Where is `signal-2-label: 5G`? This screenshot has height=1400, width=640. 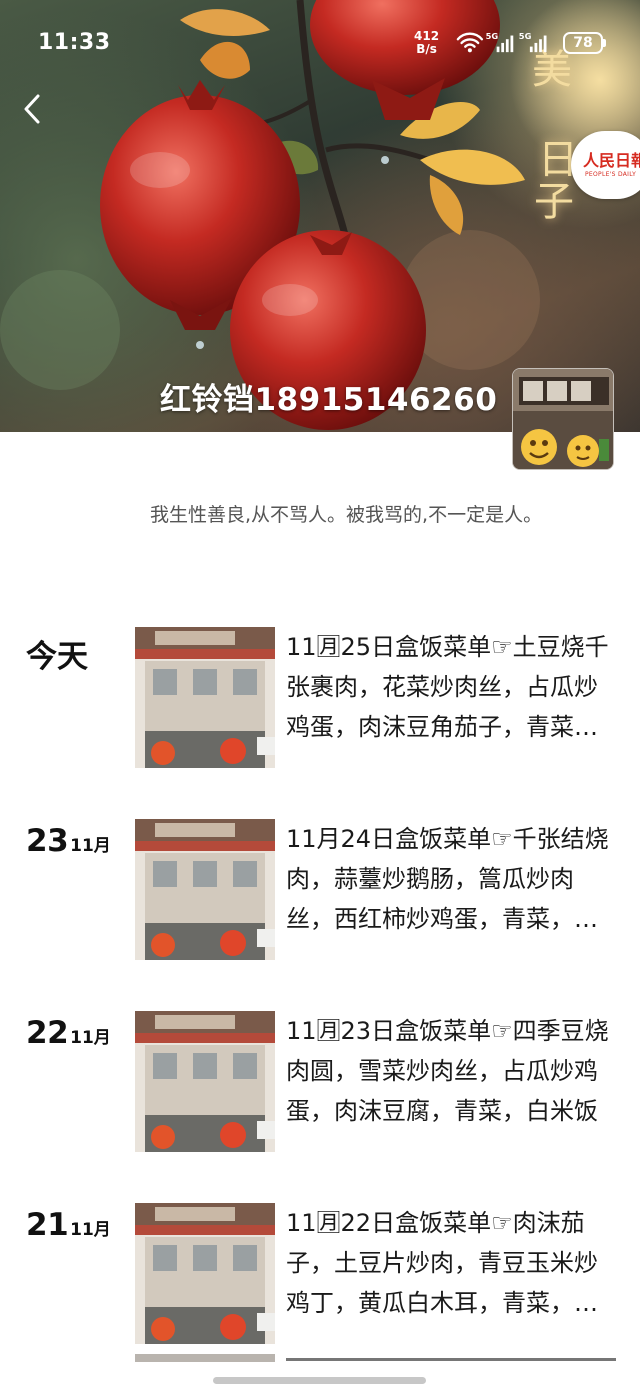
signal-2-label: 5G is located at coordinates (525, 36).